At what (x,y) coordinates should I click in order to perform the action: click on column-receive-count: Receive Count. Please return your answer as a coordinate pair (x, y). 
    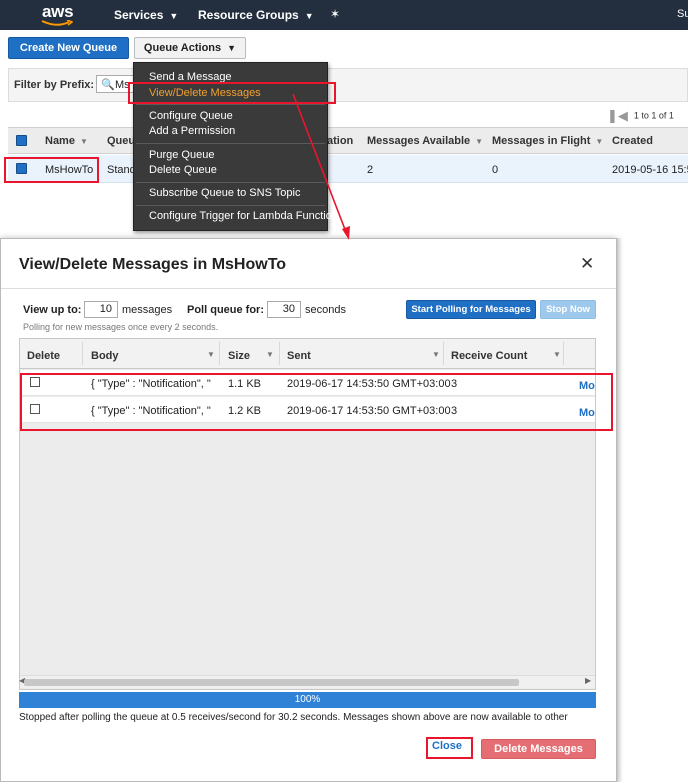
    Looking at the image, I should click on (489, 356).